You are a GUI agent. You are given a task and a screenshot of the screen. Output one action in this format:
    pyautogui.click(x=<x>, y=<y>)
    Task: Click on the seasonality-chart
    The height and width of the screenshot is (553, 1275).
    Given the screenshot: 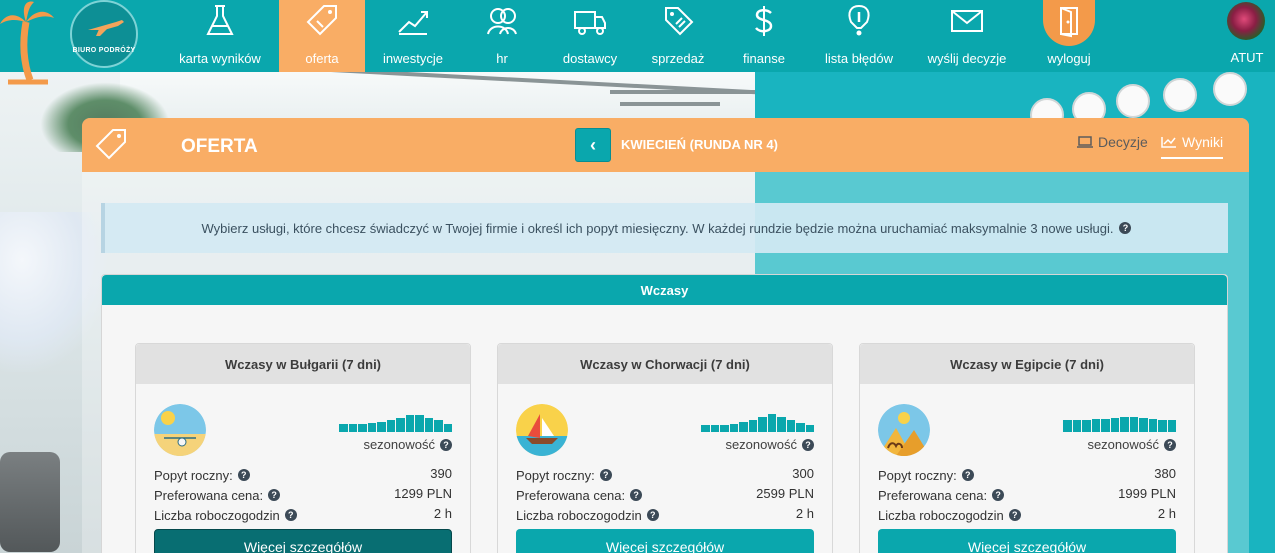 What is the action you would take?
    pyautogui.click(x=1119, y=421)
    